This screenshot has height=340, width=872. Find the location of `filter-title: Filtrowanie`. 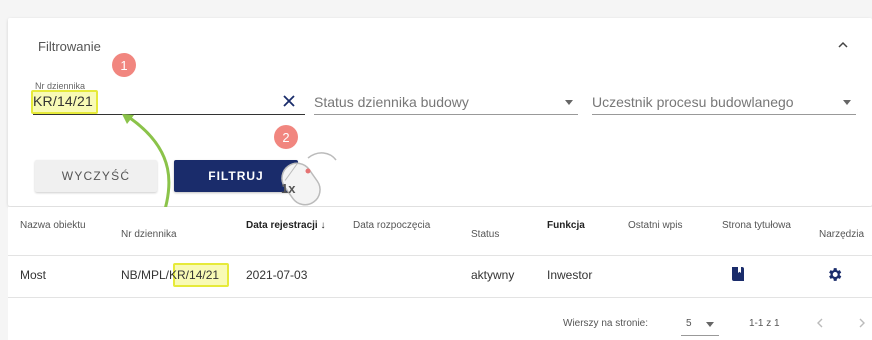

filter-title: Filtrowanie is located at coordinates (69, 46).